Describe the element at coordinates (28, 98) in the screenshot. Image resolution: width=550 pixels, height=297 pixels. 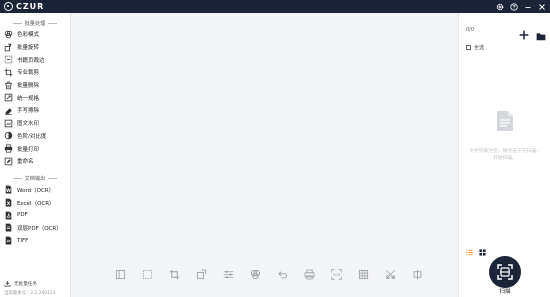
I see `sidebar-item-label: 统一规格` at that location.